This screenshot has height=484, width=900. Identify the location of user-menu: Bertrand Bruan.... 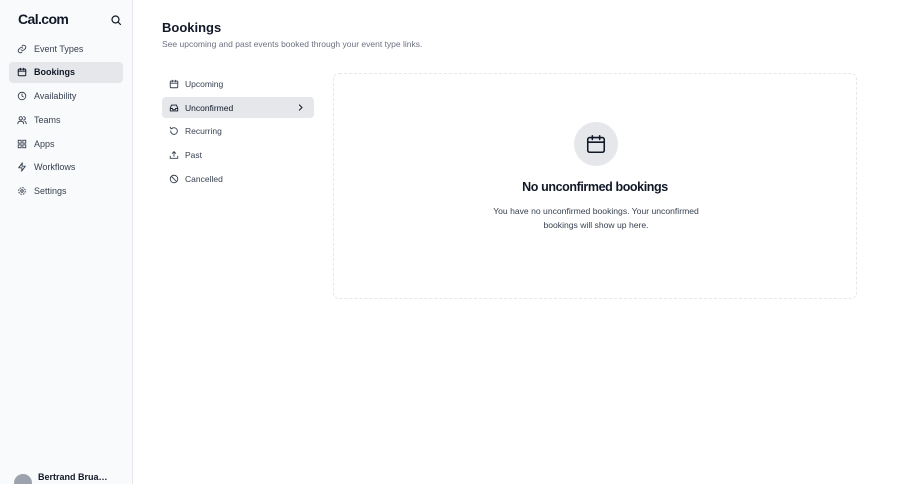
(61, 478).